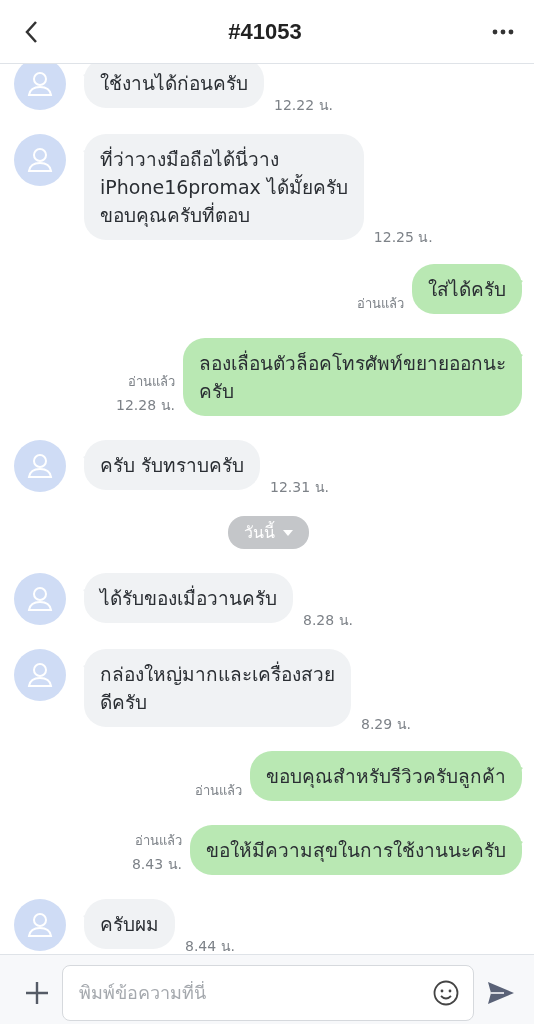  I want to click on smiley-icon, so click(446, 992).